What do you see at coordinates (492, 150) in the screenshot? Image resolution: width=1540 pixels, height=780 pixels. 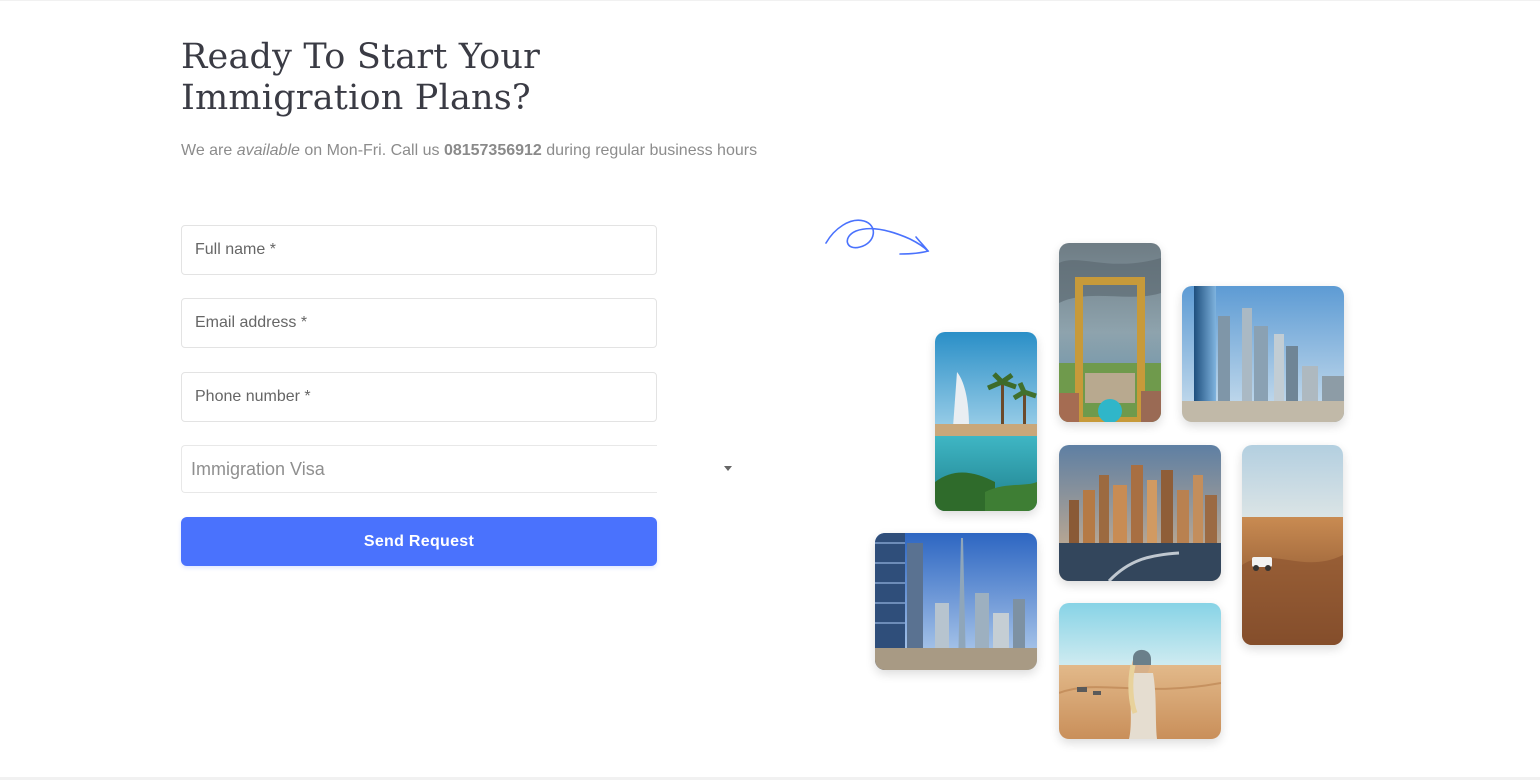 I see `phone-number-text: 08157356912` at bounding box center [492, 150].